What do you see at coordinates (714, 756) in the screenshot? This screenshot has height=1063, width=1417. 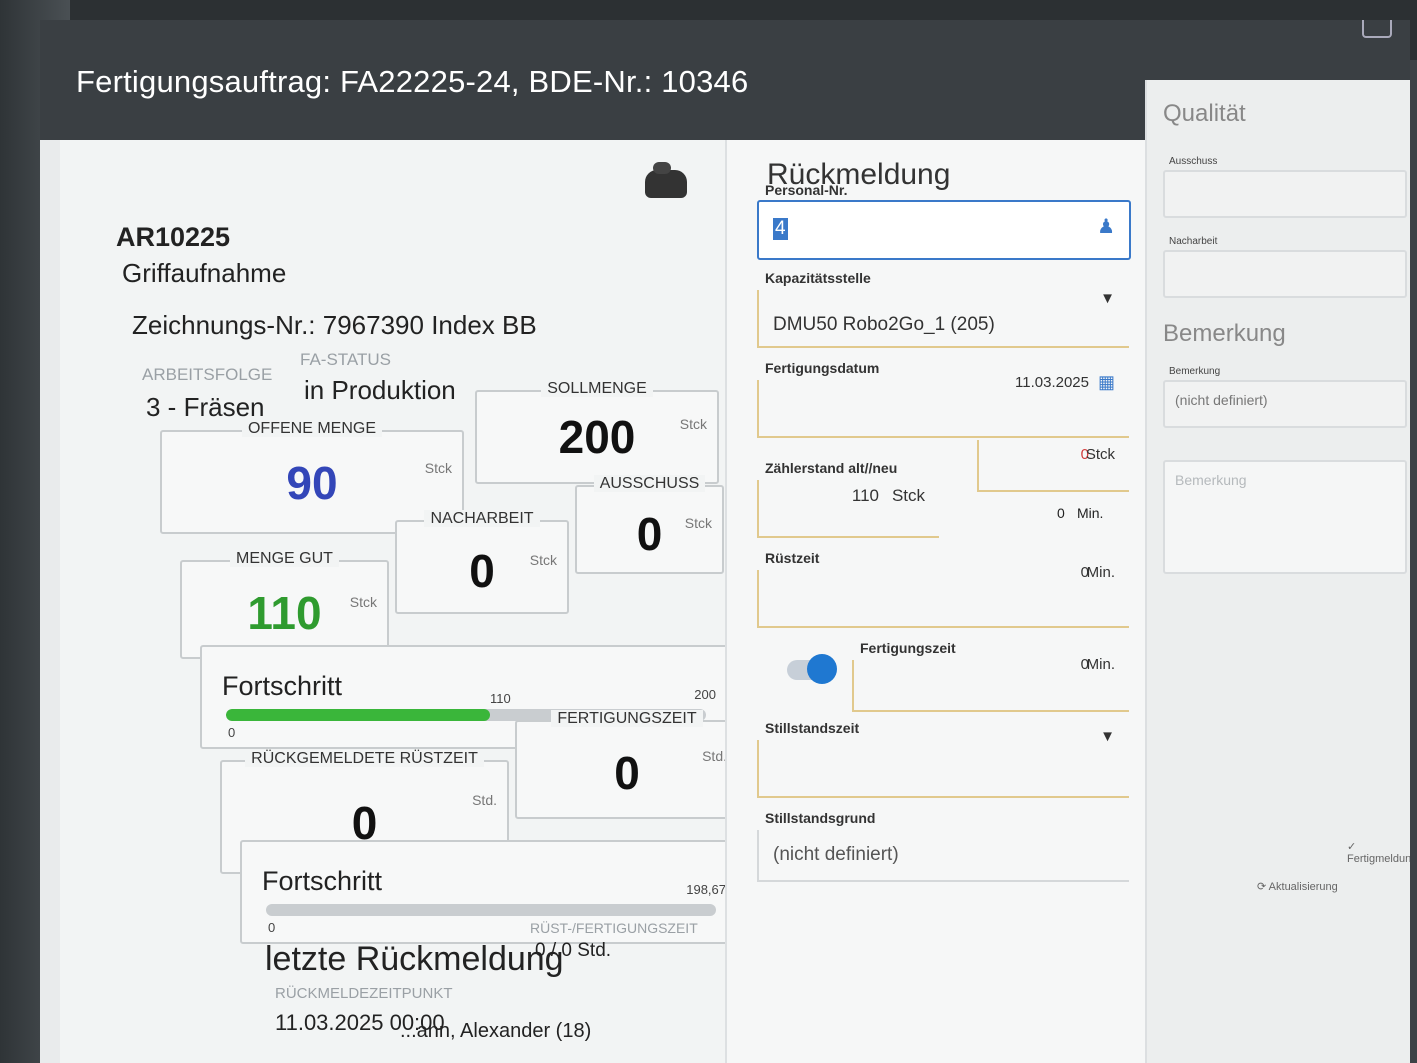 I see `fertigungszeit-unit: Std.` at bounding box center [714, 756].